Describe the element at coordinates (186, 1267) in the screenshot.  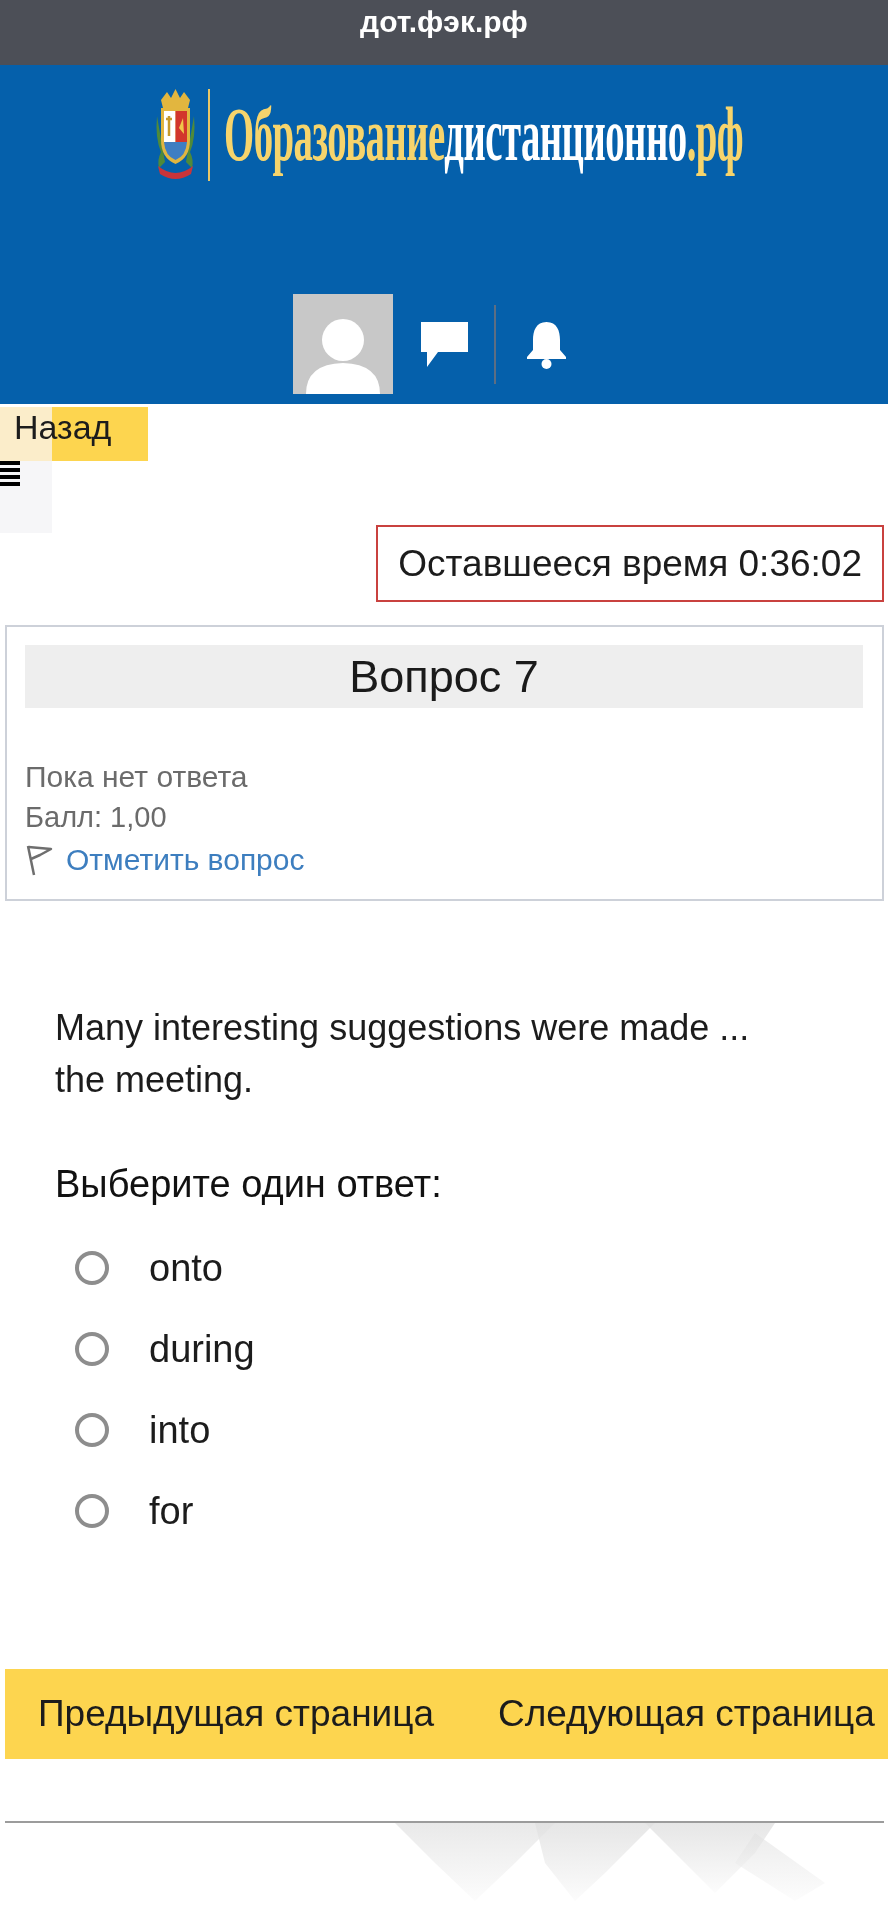
I see `option-label: onto` at that location.